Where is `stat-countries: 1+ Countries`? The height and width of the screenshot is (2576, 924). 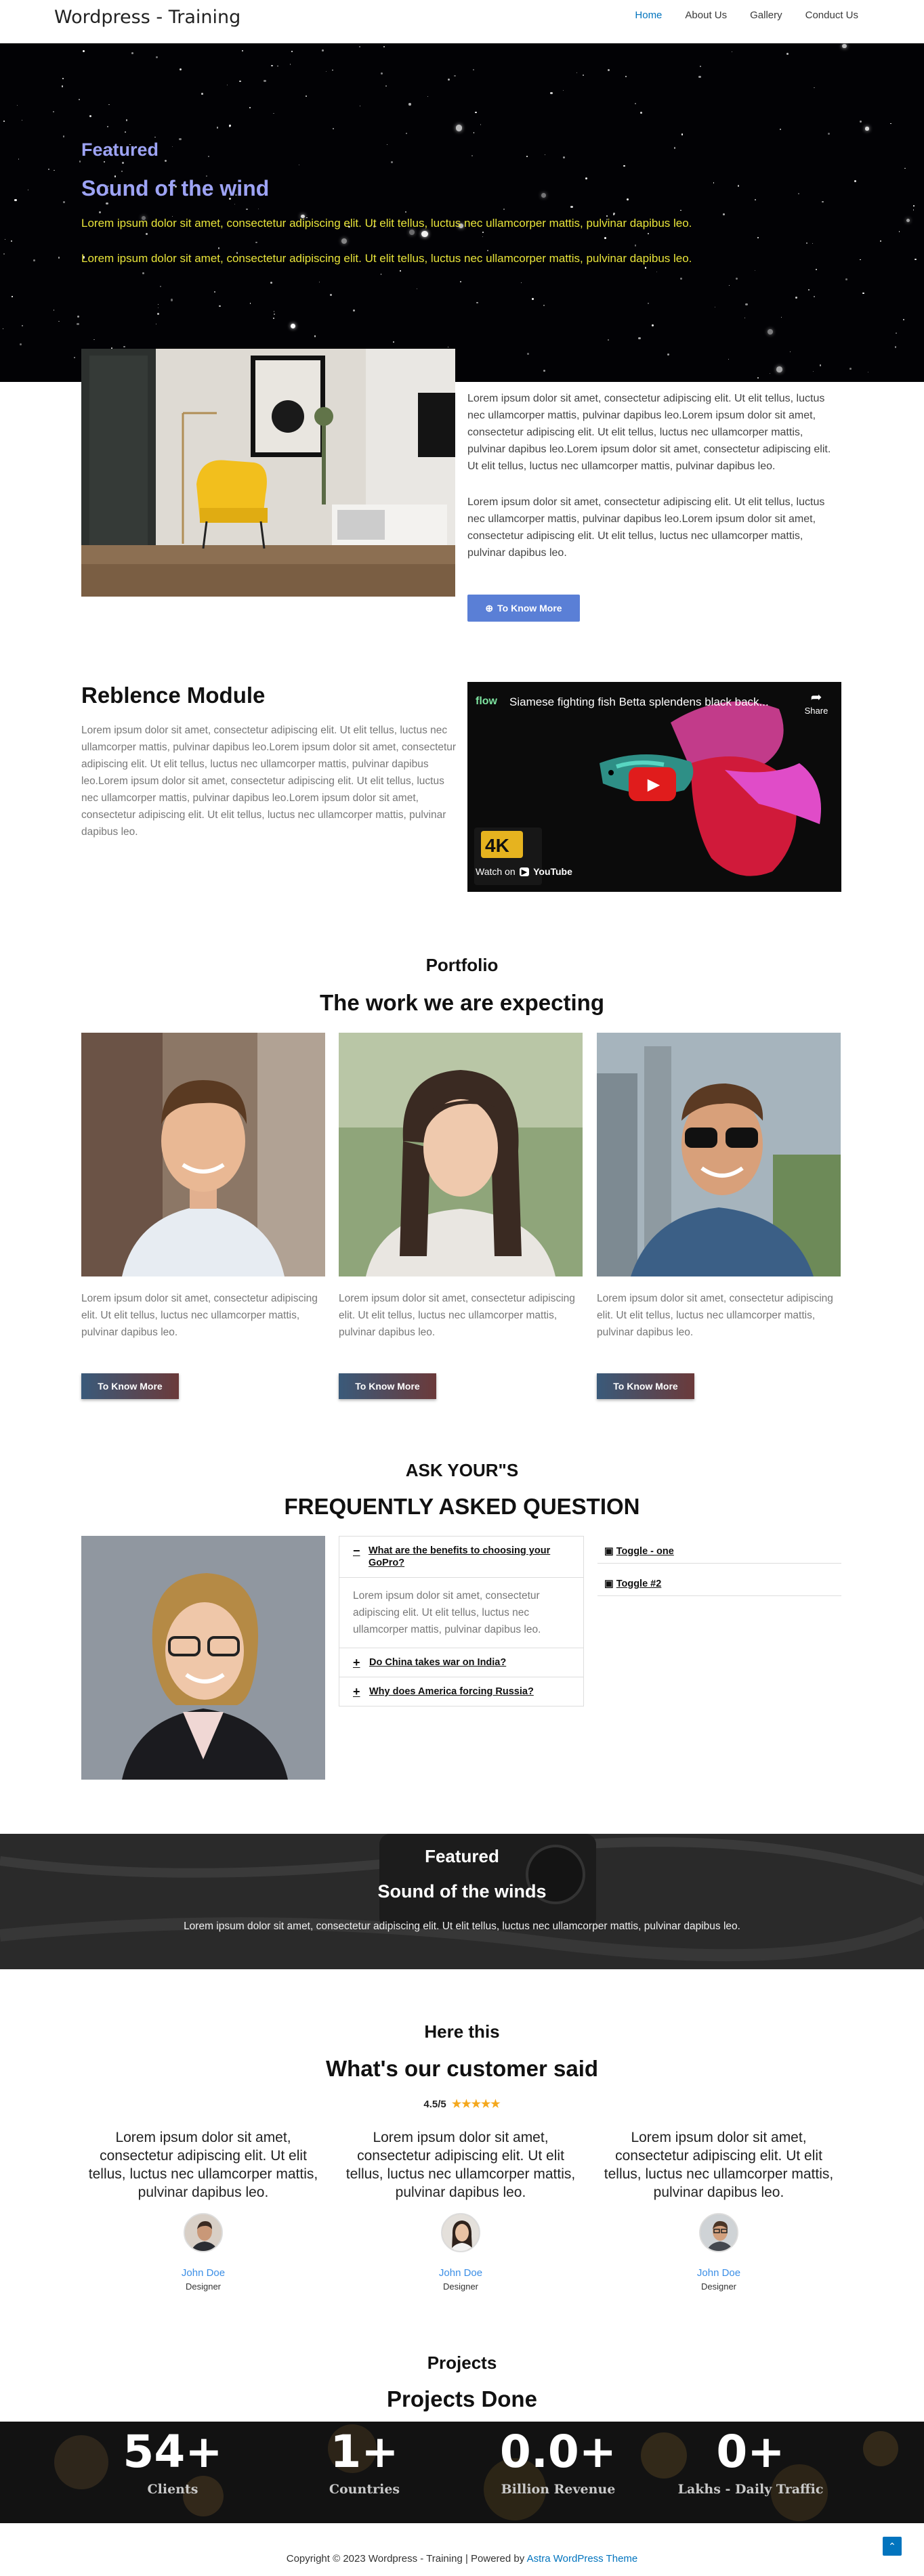
stat-countries: 1+ Countries is located at coordinates (364, 2459).